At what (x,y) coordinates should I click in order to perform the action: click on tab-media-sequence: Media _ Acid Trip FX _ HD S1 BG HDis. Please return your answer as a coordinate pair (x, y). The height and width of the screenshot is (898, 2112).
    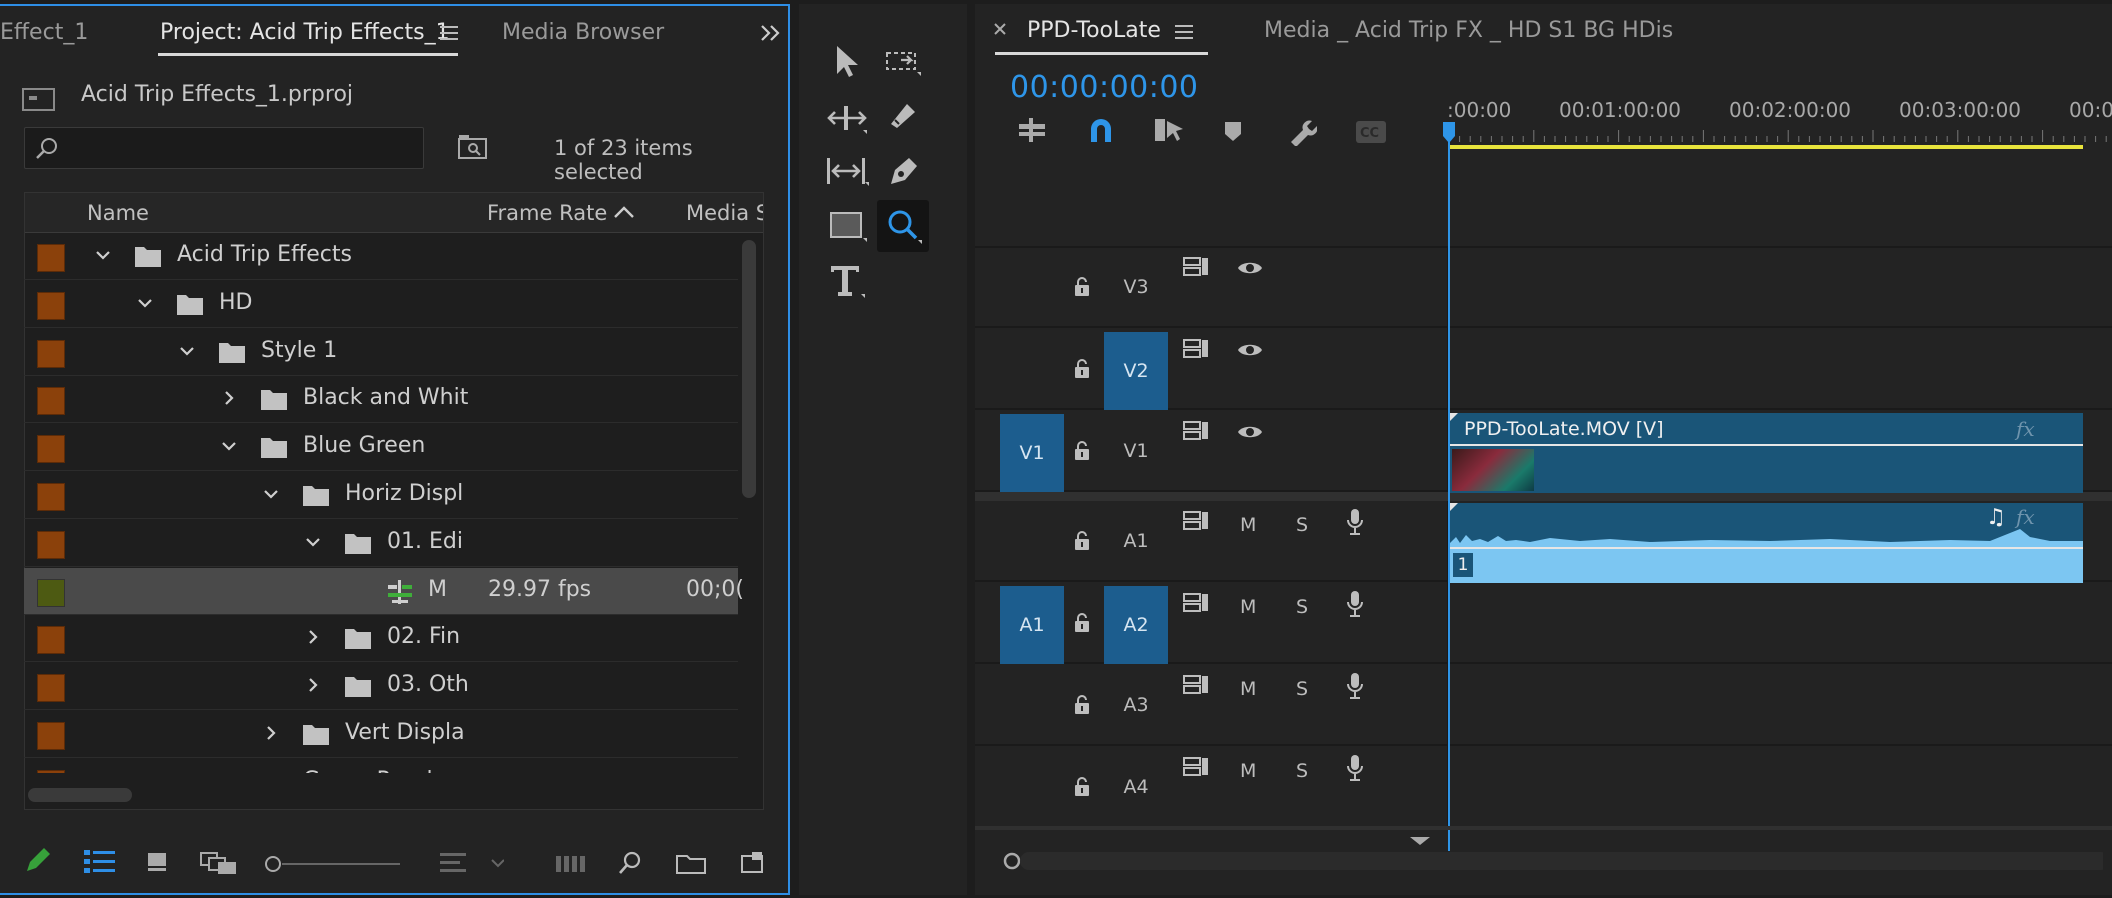
    Looking at the image, I should click on (1468, 30).